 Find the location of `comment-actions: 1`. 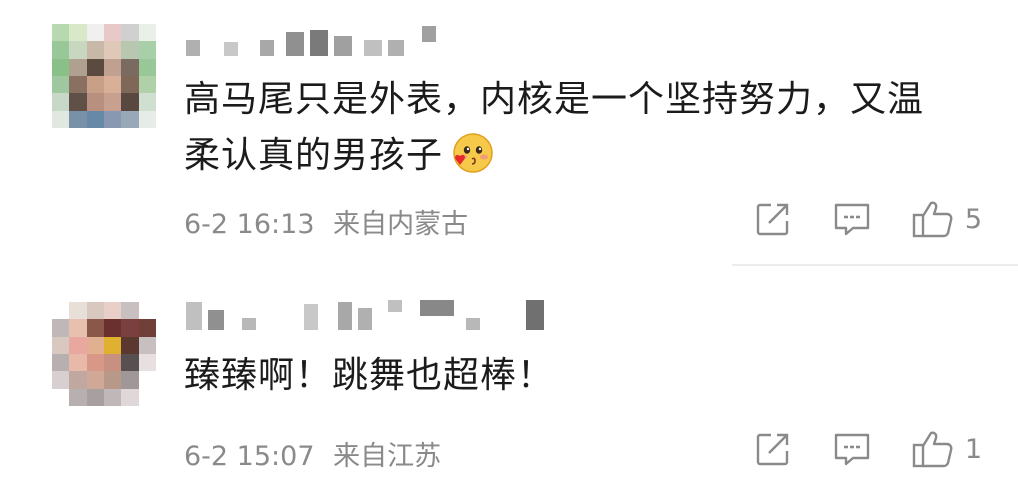

comment-actions: 1 is located at coordinates (848, 449).